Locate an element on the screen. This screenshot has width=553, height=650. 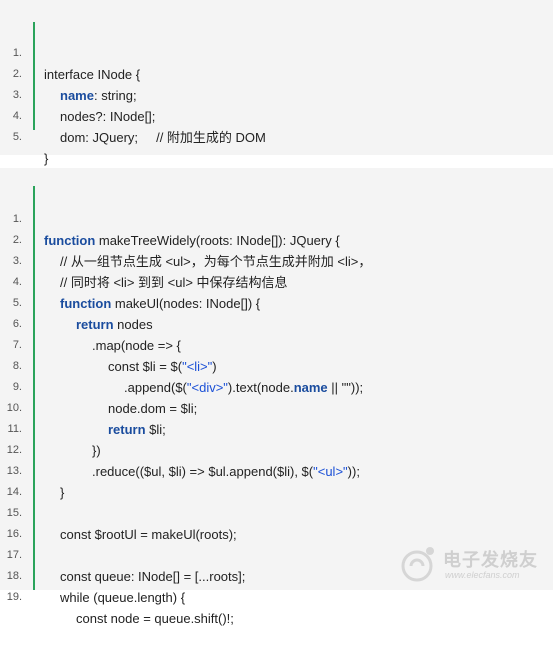
code-text: const node = queue.shift()!; is located at coordinates (155, 618).